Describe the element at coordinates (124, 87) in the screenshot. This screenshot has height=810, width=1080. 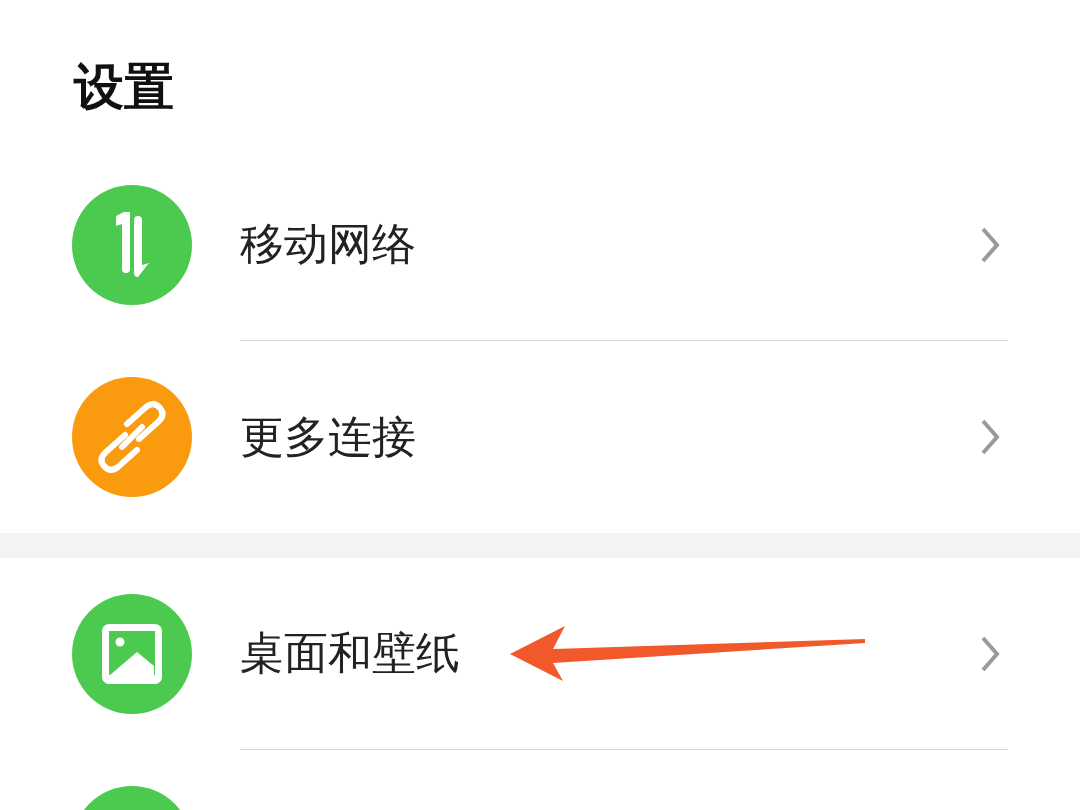
I see `page-title: 设置` at that location.